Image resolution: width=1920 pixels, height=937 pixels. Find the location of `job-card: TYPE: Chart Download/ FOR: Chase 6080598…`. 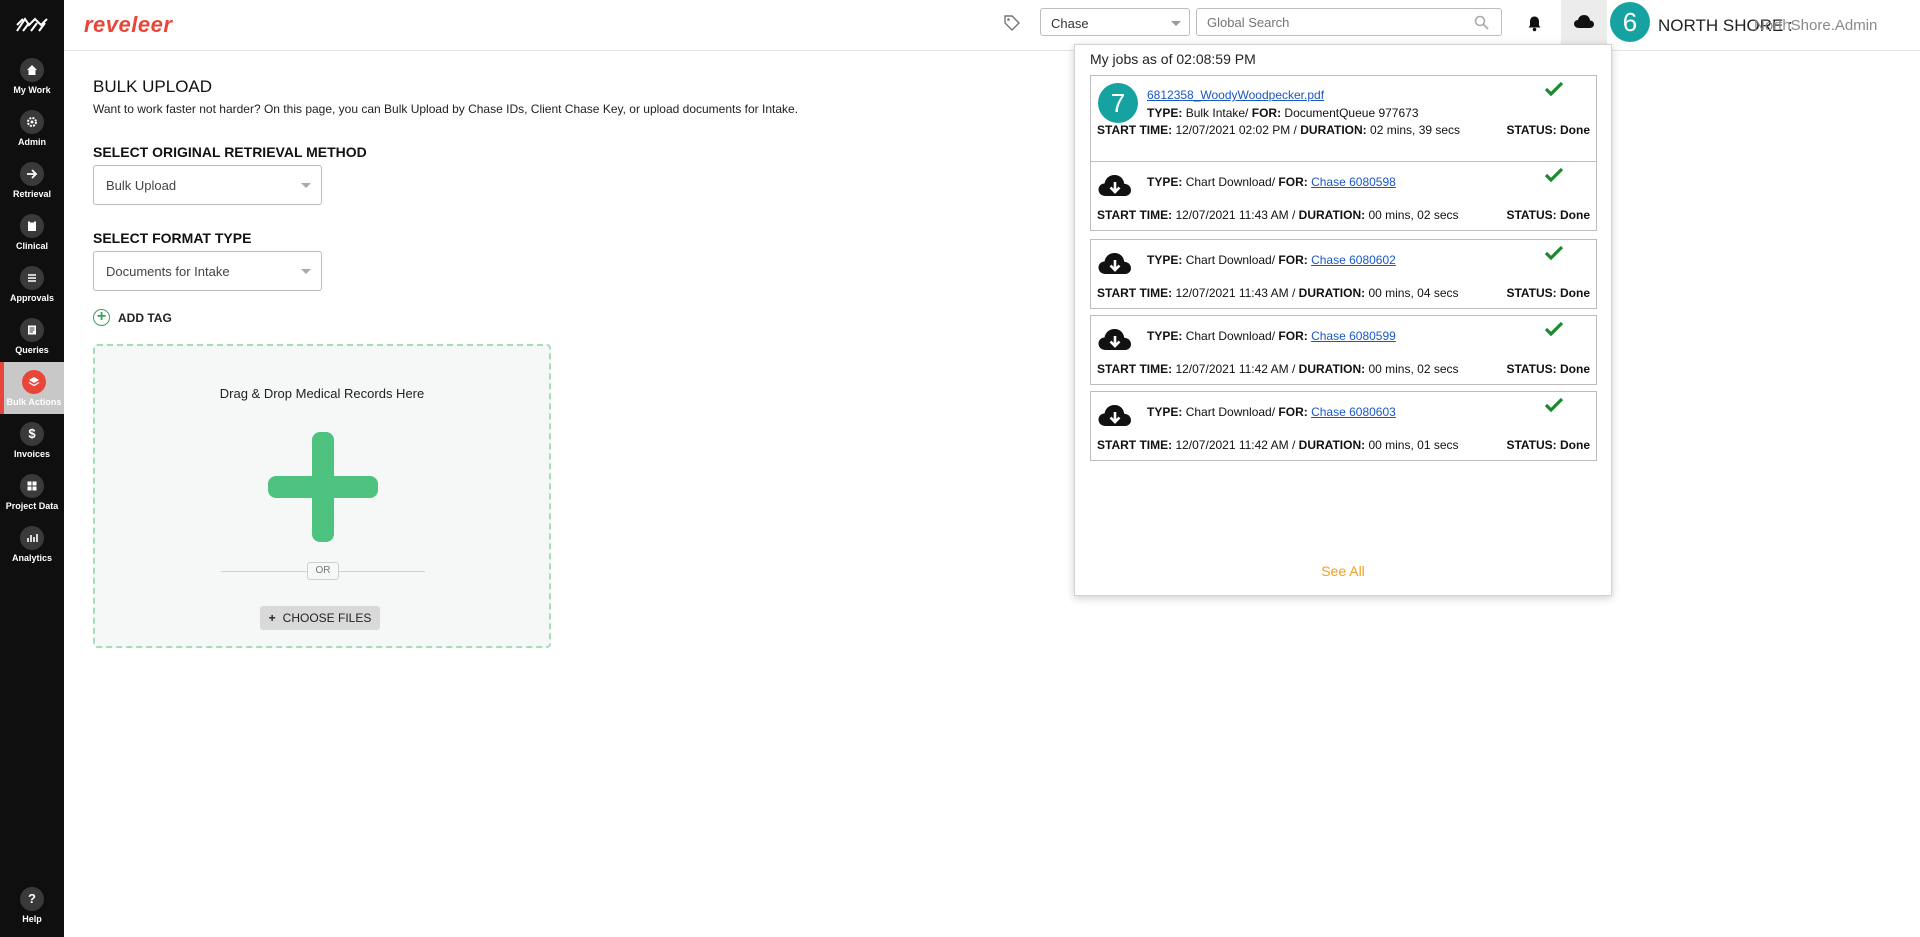

job-card: TYPE: Chart Download/ FOR: Chase 6080598… is located at coordinates (1343, 196).